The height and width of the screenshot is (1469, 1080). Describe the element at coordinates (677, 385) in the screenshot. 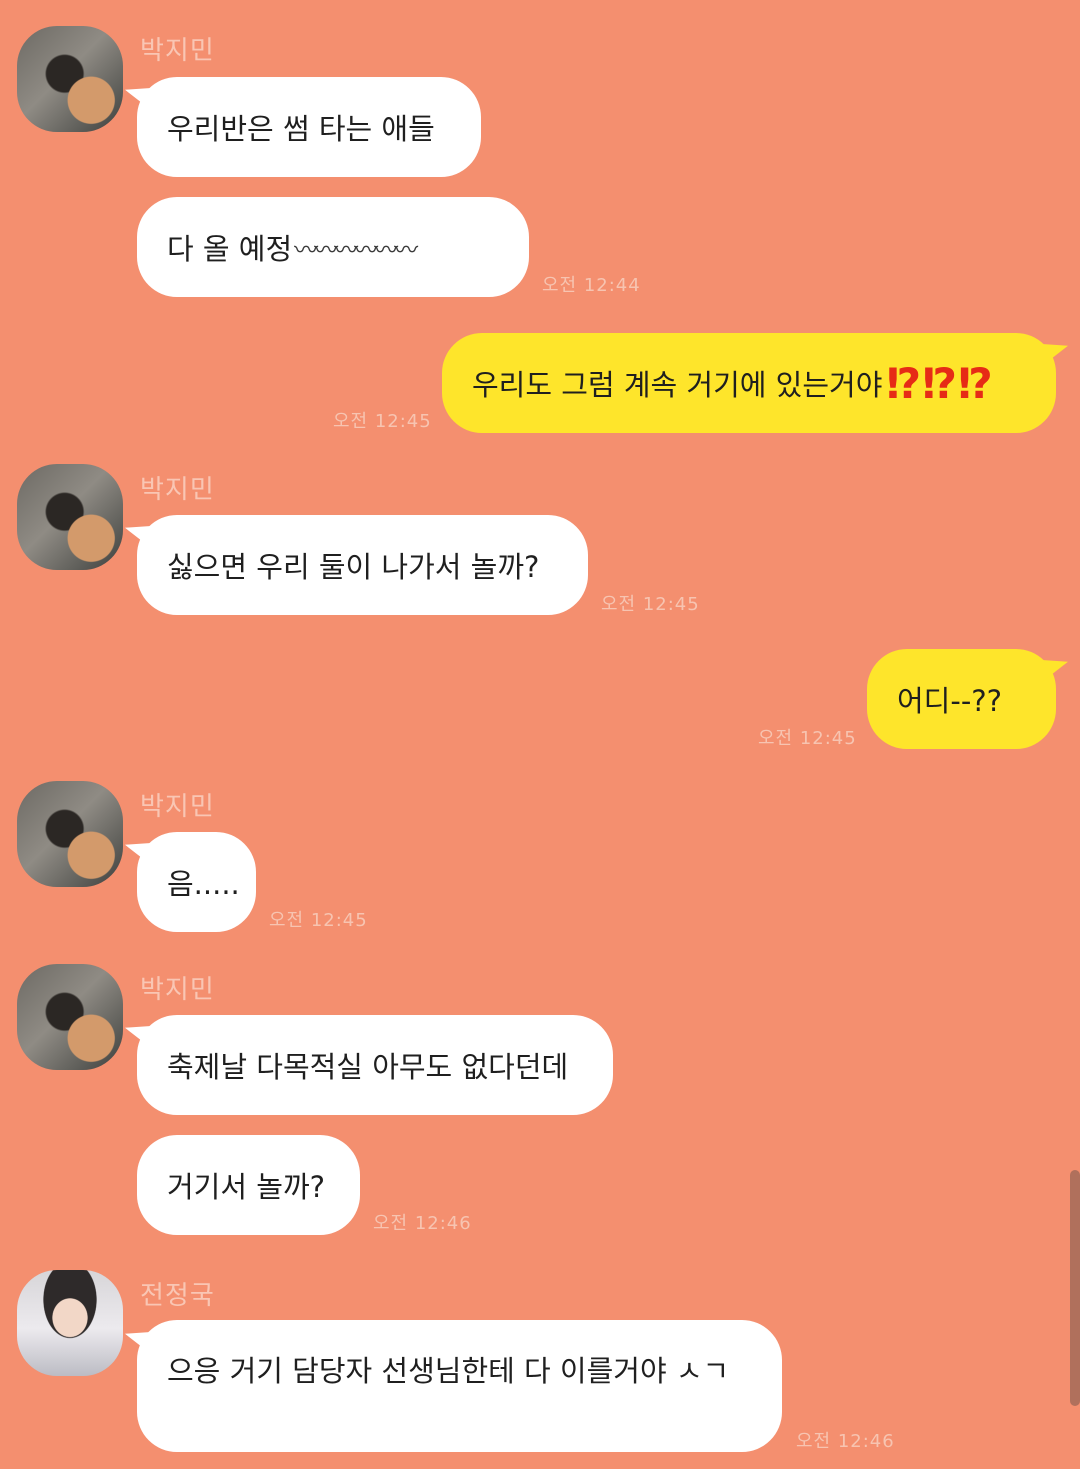

I see `message-text: 우리도 그럼 계속 거기에 있는거야` at that location.